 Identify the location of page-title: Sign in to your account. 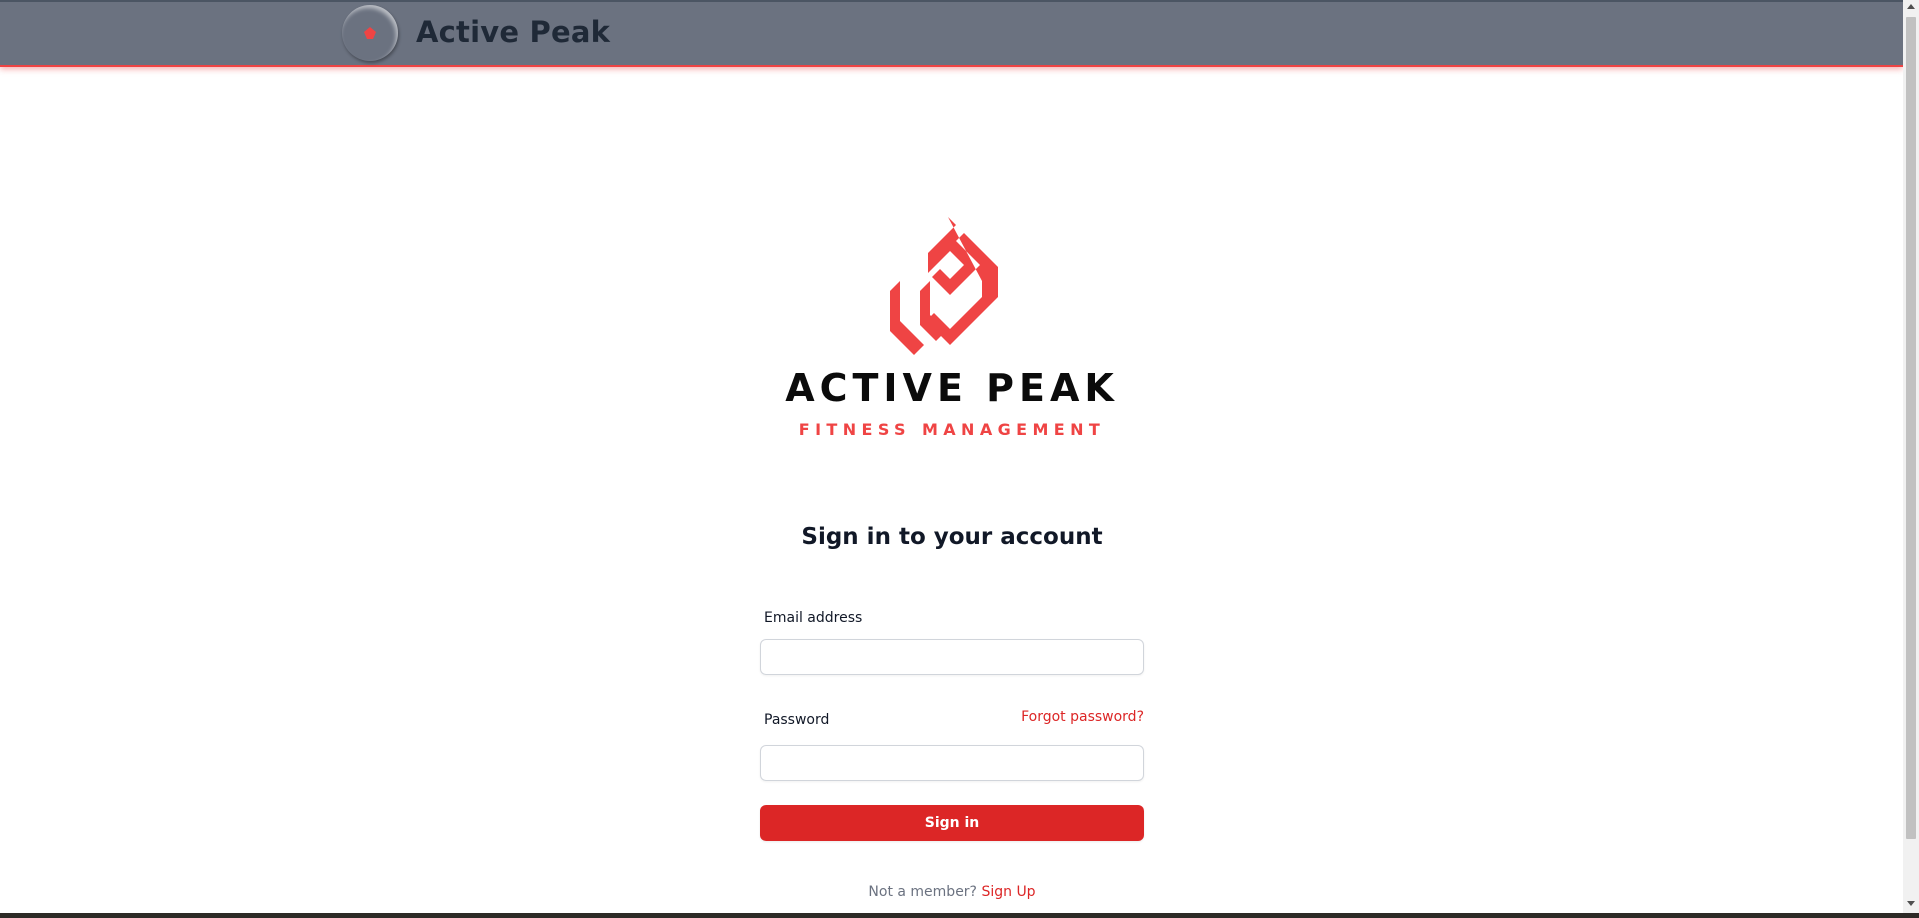
(952, 537).